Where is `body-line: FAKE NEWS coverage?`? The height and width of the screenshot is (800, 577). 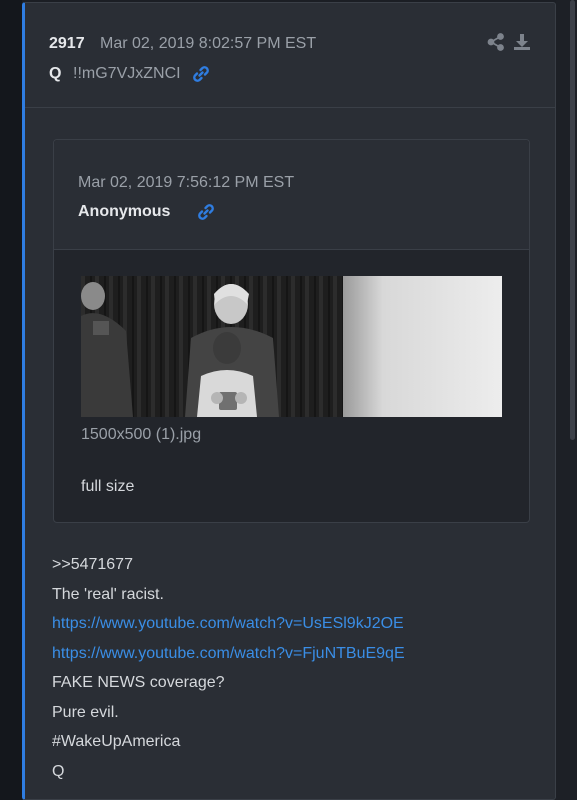
body-line: FAKE NEWS coverage? is located at coordinates (138, 682).